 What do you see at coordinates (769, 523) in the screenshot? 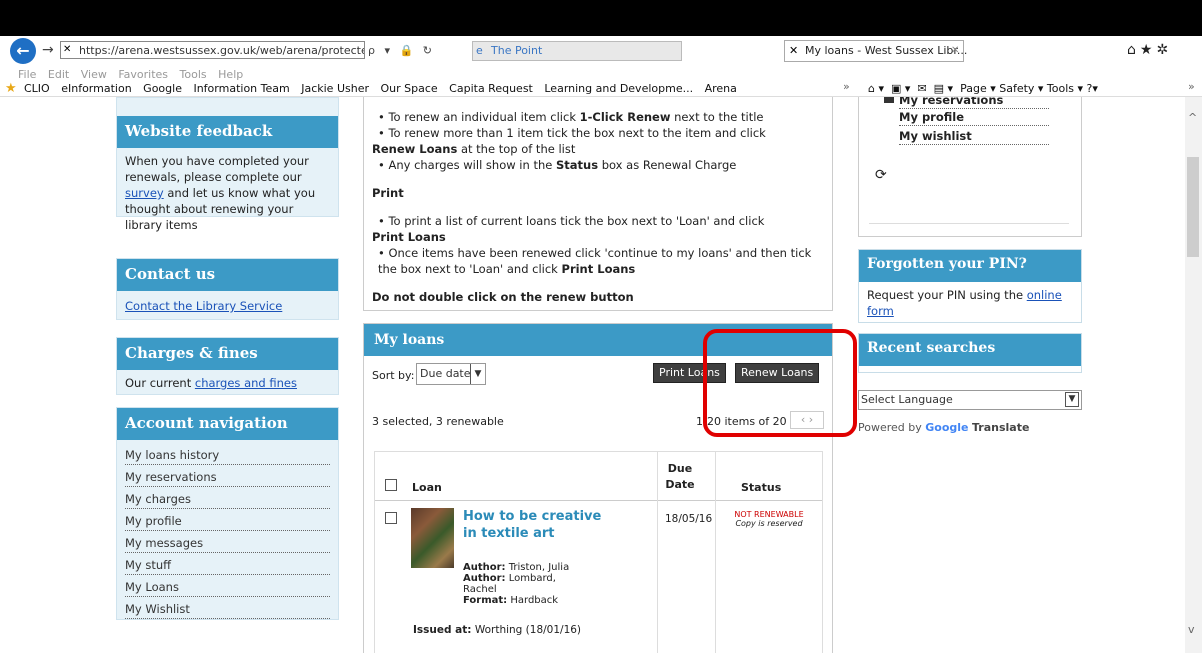
I see `status-note: Copy is reserved` at bounding box center [769, 523].